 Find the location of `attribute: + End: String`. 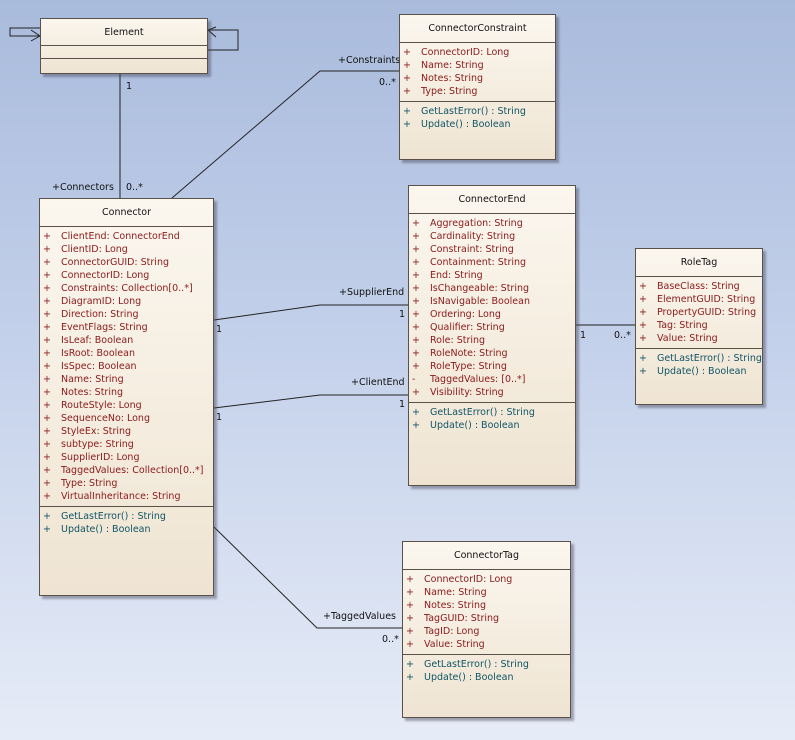

attribute: + End: String is located at coordinates (447, 275).